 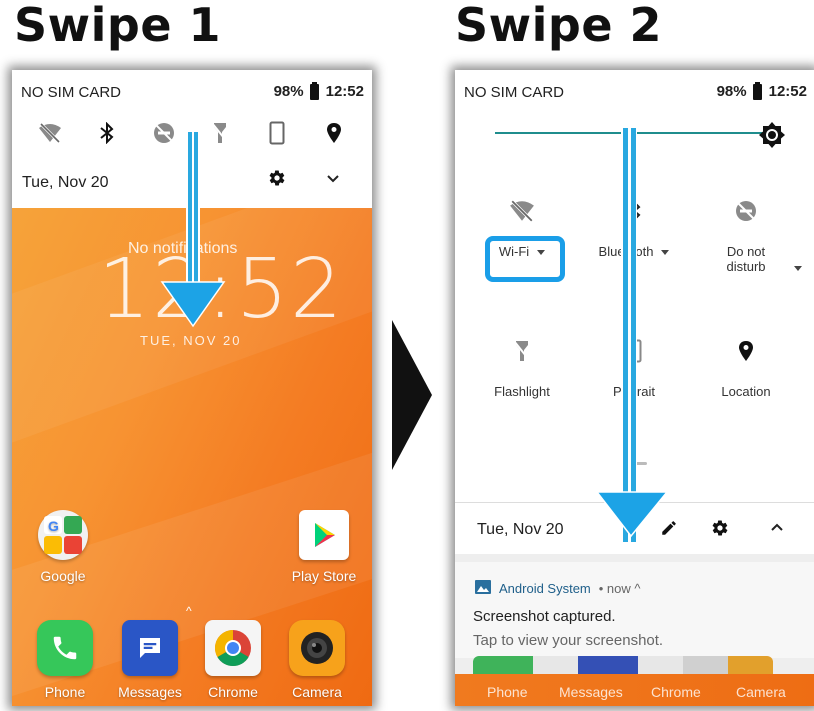 I want to click on swipe-1-heading: Swipe 1, so click(x=118, y=26).